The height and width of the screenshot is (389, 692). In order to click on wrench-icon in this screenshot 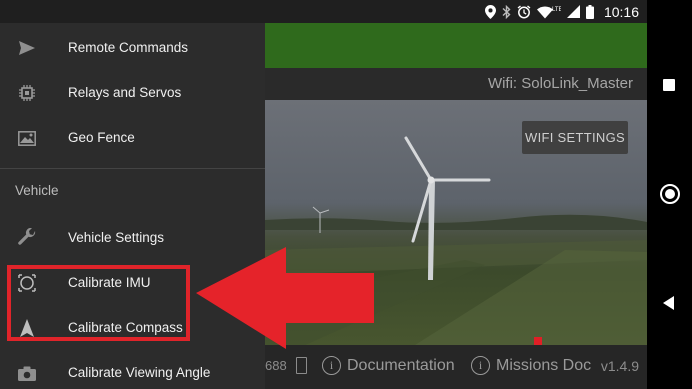, I will do `click(27, 238)`.